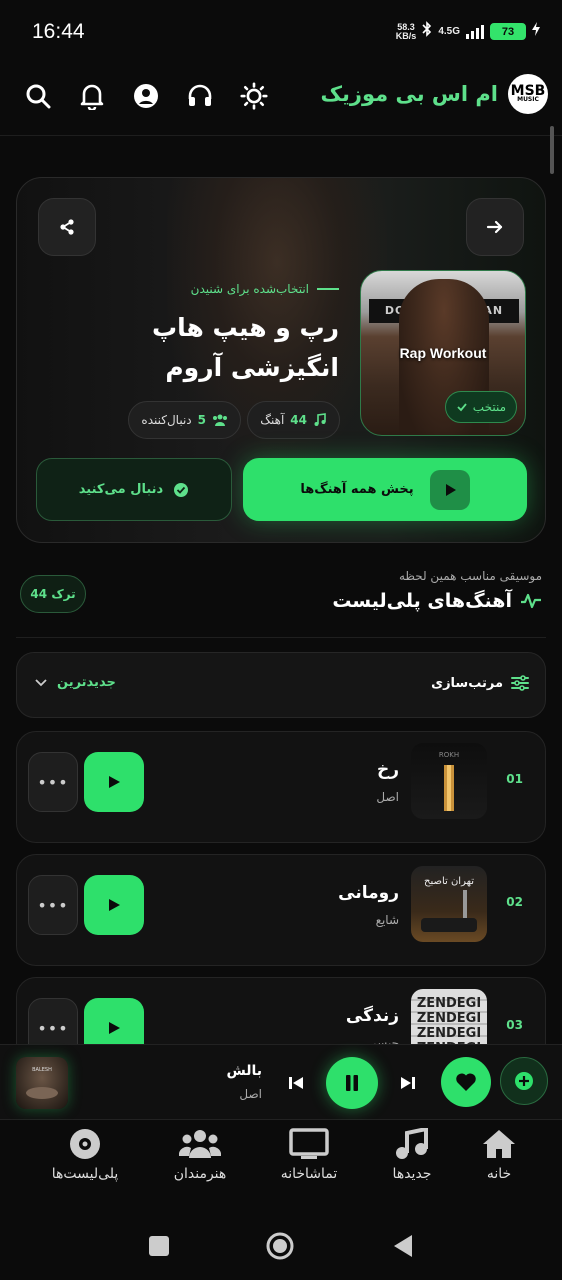  I want to click on track-count-badge: 44 ترک, so click(53, 594).